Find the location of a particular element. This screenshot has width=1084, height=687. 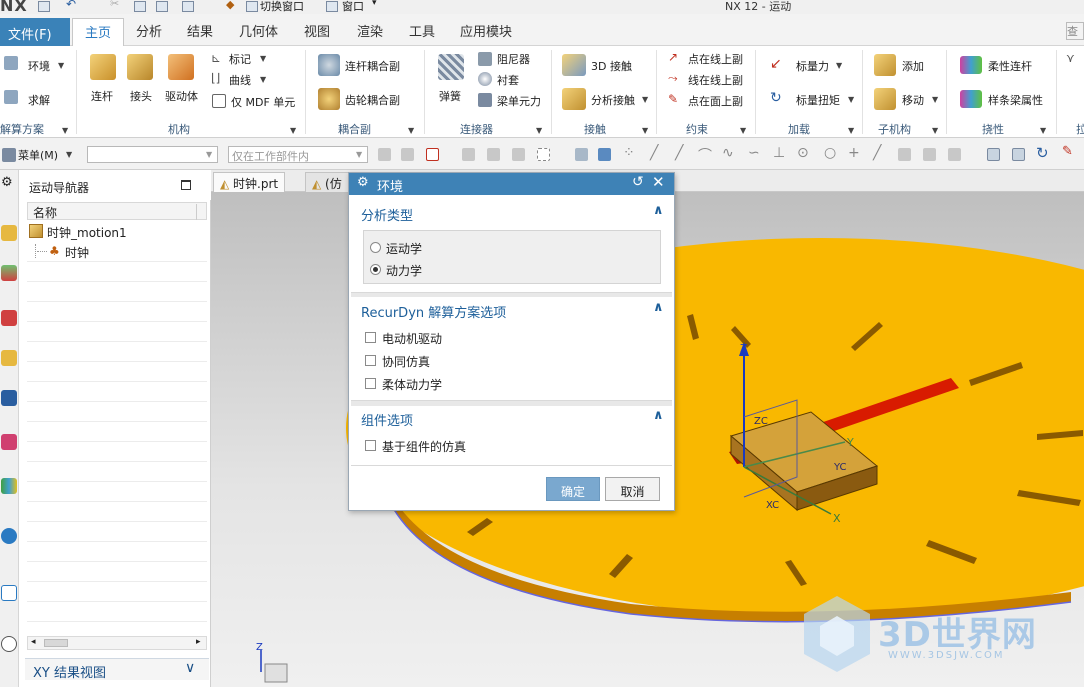

group-connector-more-icon: ▼ is located at coordinates (539, 130).